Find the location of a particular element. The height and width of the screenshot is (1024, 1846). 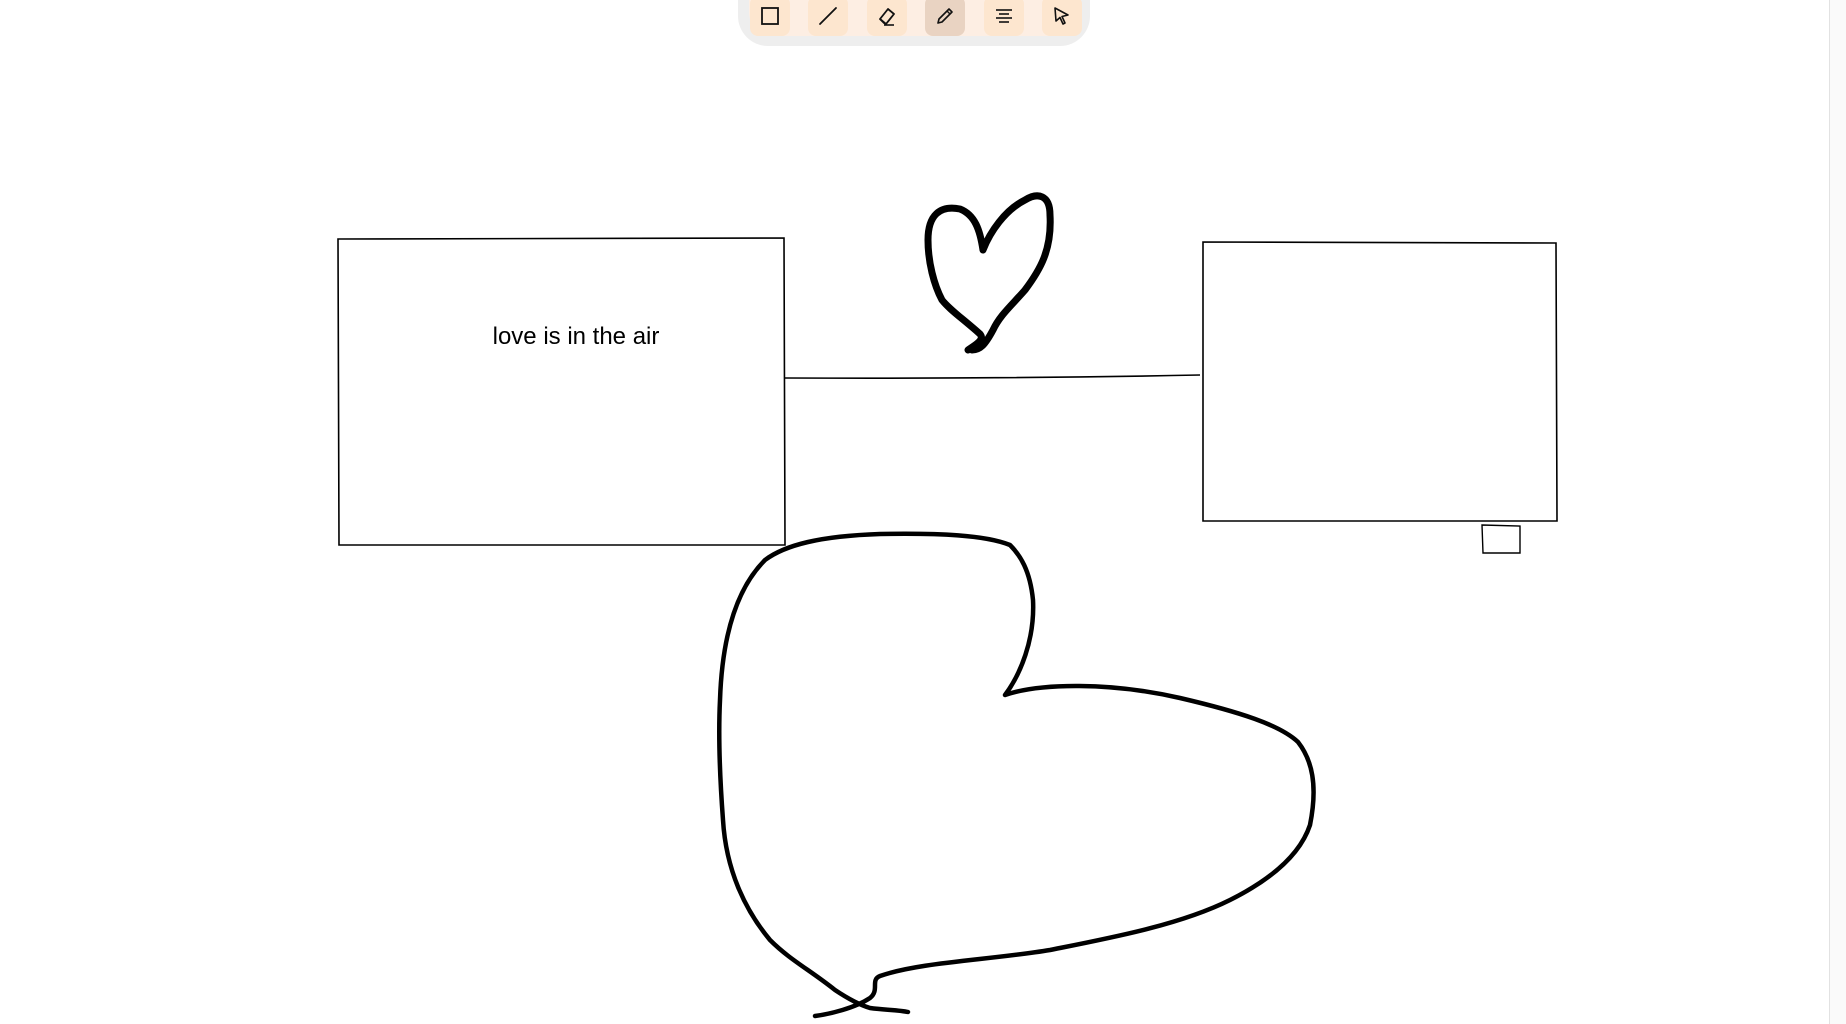

toolbar-panel is located at coordinates (915, 18).